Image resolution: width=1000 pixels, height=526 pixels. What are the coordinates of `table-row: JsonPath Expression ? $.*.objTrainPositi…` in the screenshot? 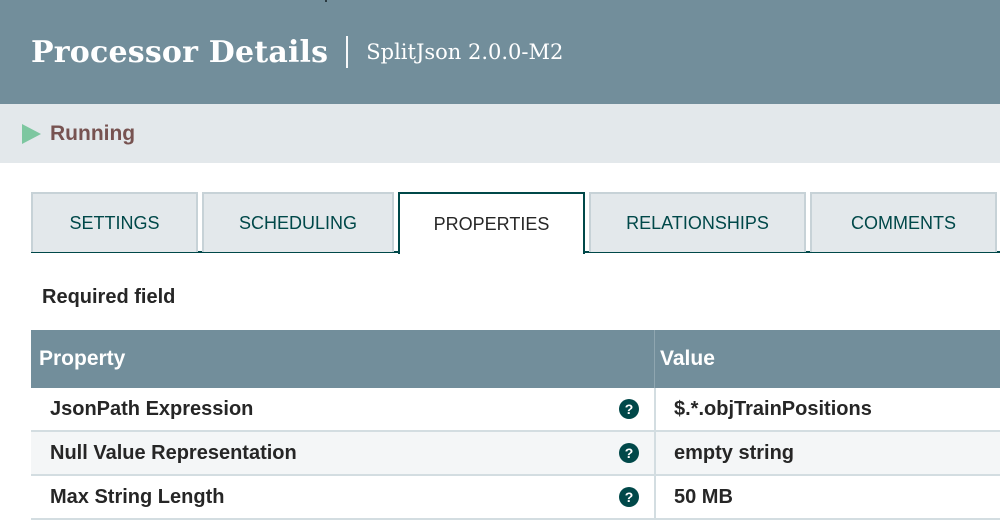 It's located at (515, 410).